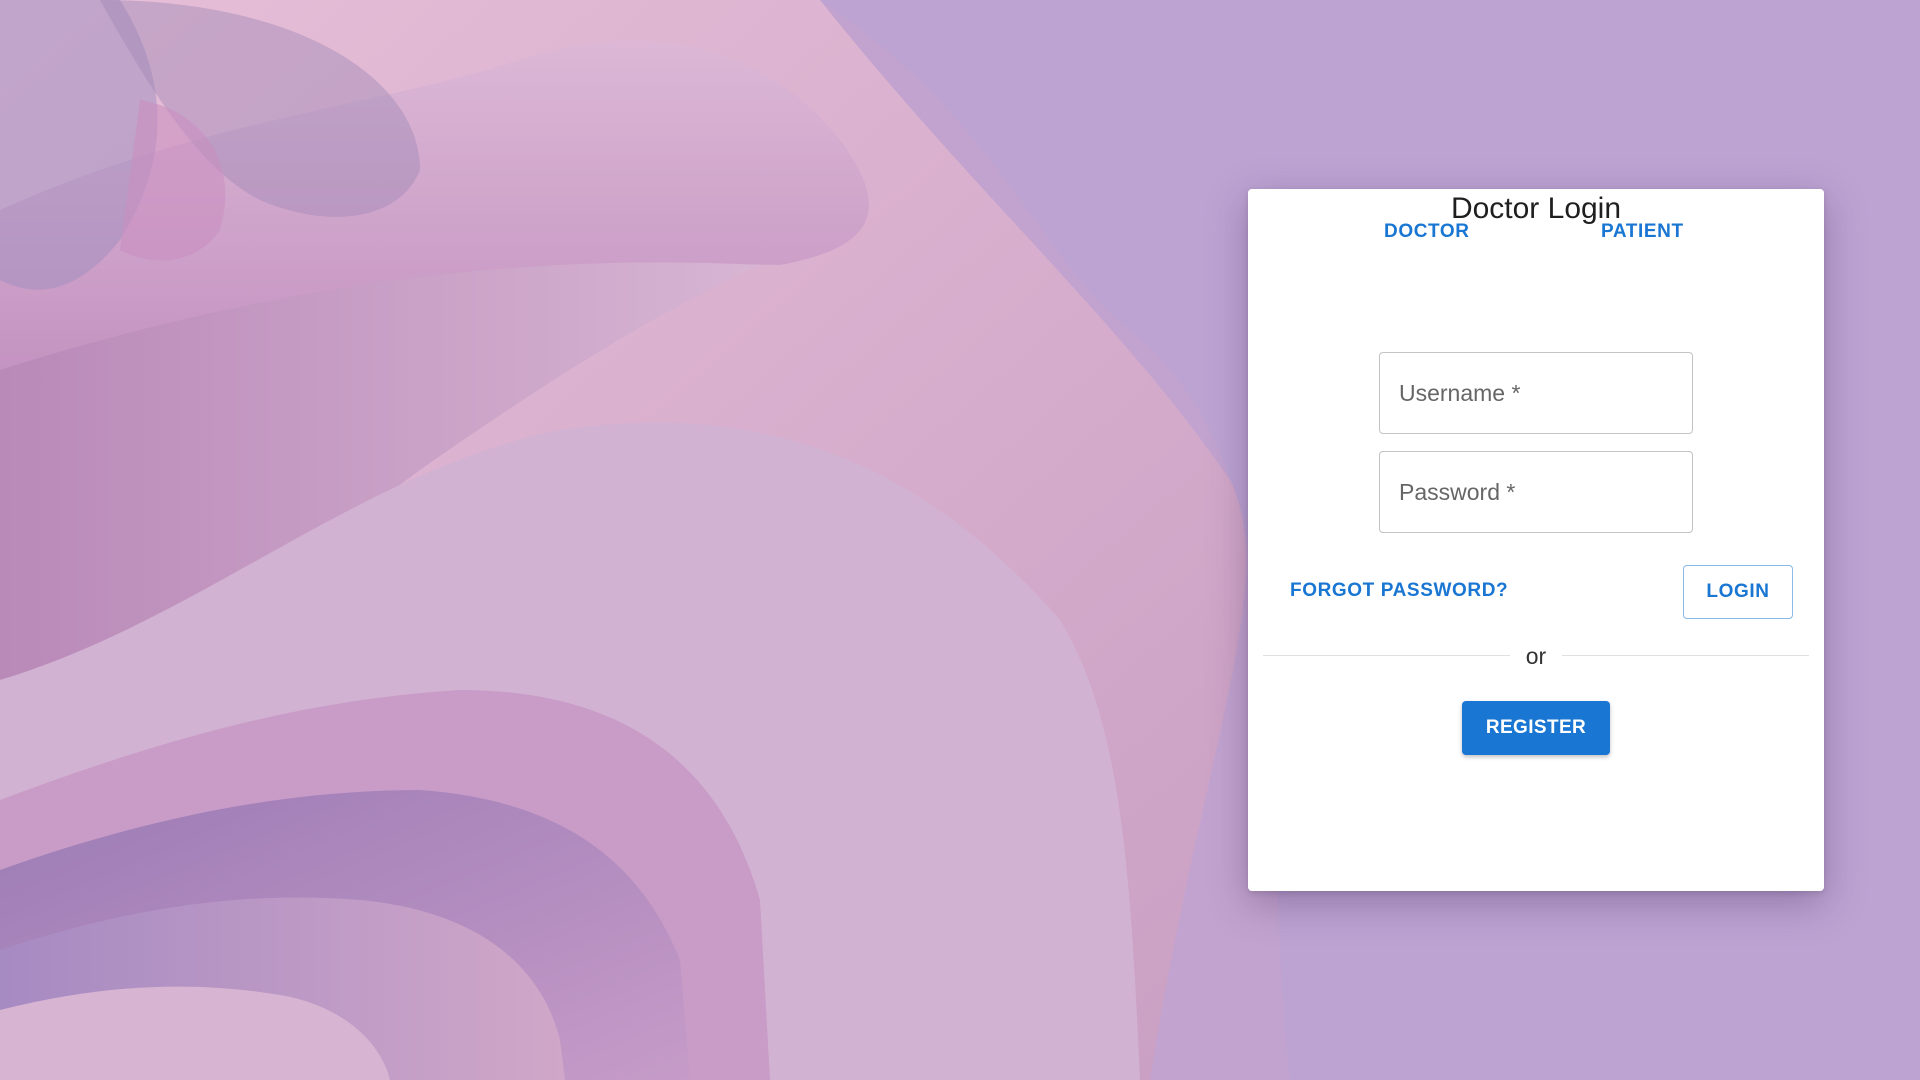 Image resolution: width=1920 pixels, height=1080 pixels. Describe the element at coordinates (1685, 655) in the screenshot. I see `divider-line-right` at that location.